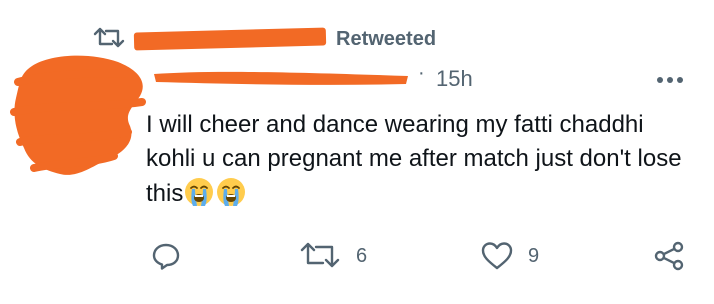  What do you see at coordinates (454, 79) in the screenshot?
I see `timestamp: 15h` at bounding box center [454, 79].